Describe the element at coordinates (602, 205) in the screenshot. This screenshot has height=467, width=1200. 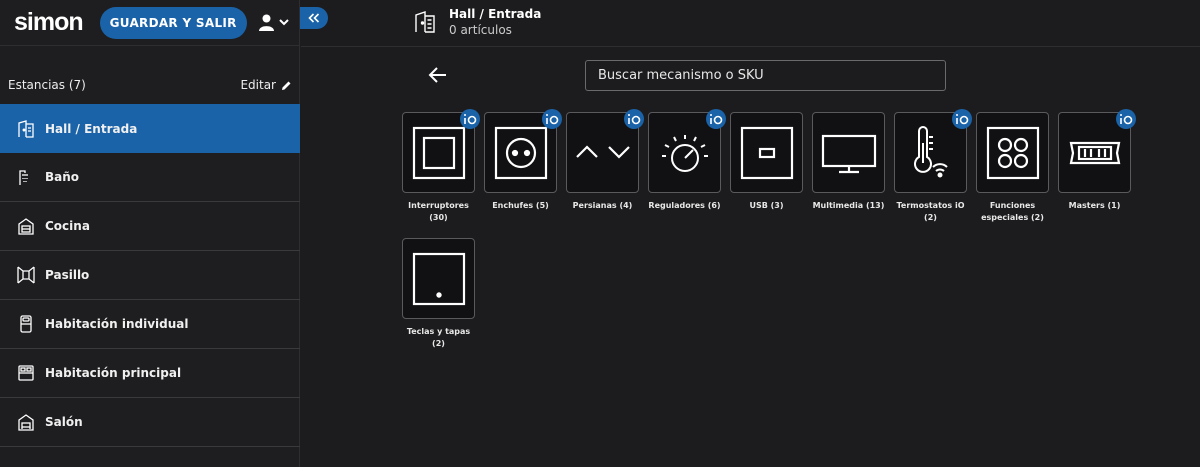
I see `category-label: Persianas (4)` at that location.